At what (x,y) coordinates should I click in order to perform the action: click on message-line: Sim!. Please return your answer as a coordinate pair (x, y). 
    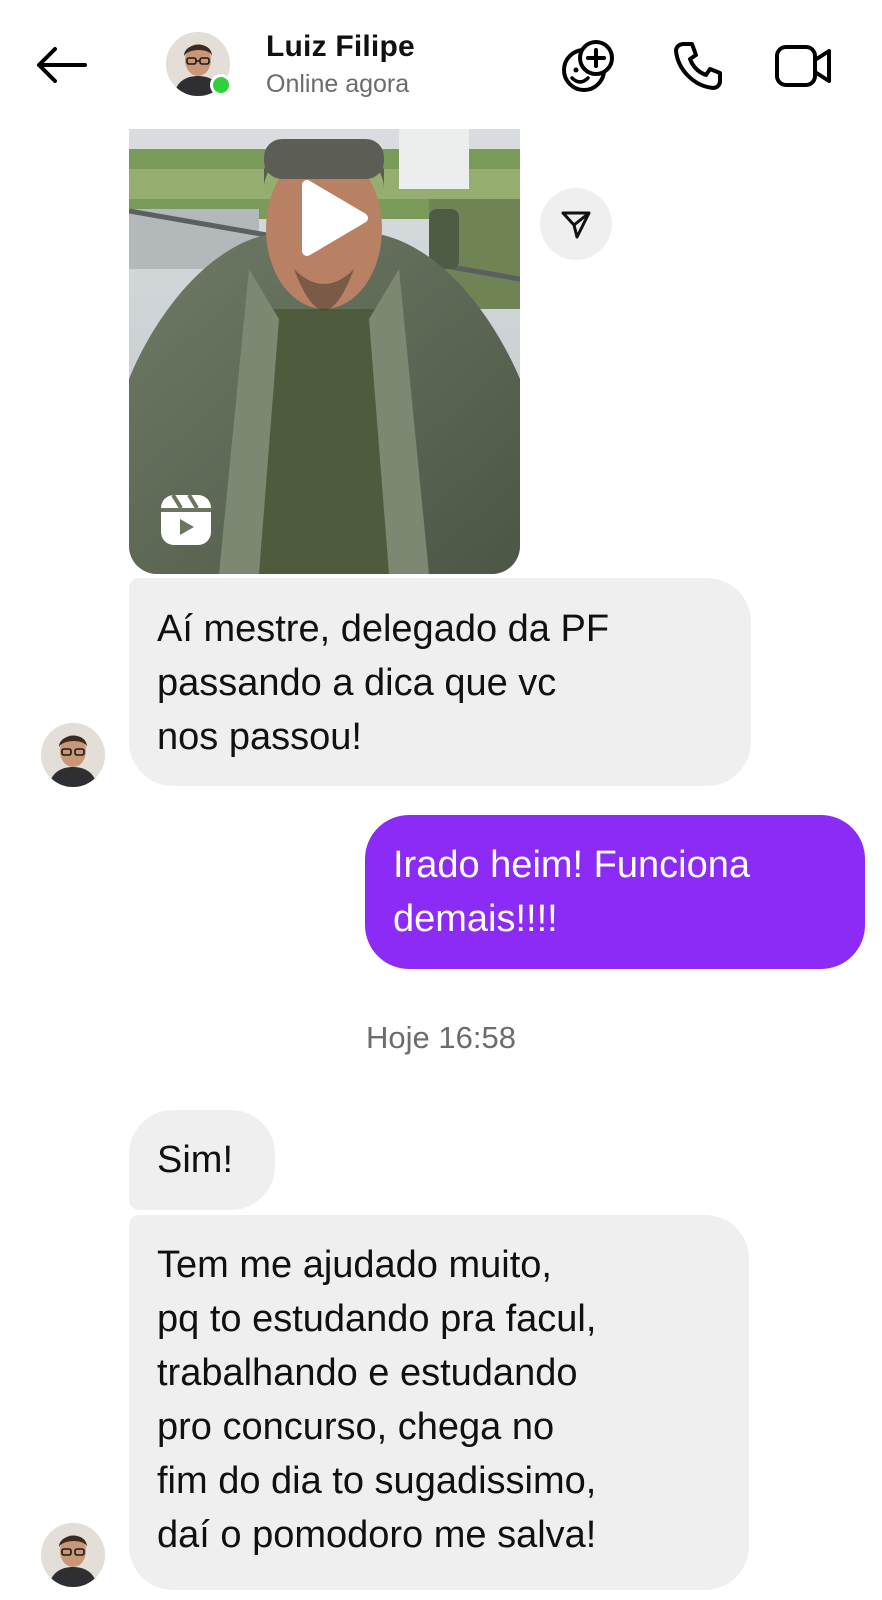
    Looking at the image, I should click on (195, 1160).